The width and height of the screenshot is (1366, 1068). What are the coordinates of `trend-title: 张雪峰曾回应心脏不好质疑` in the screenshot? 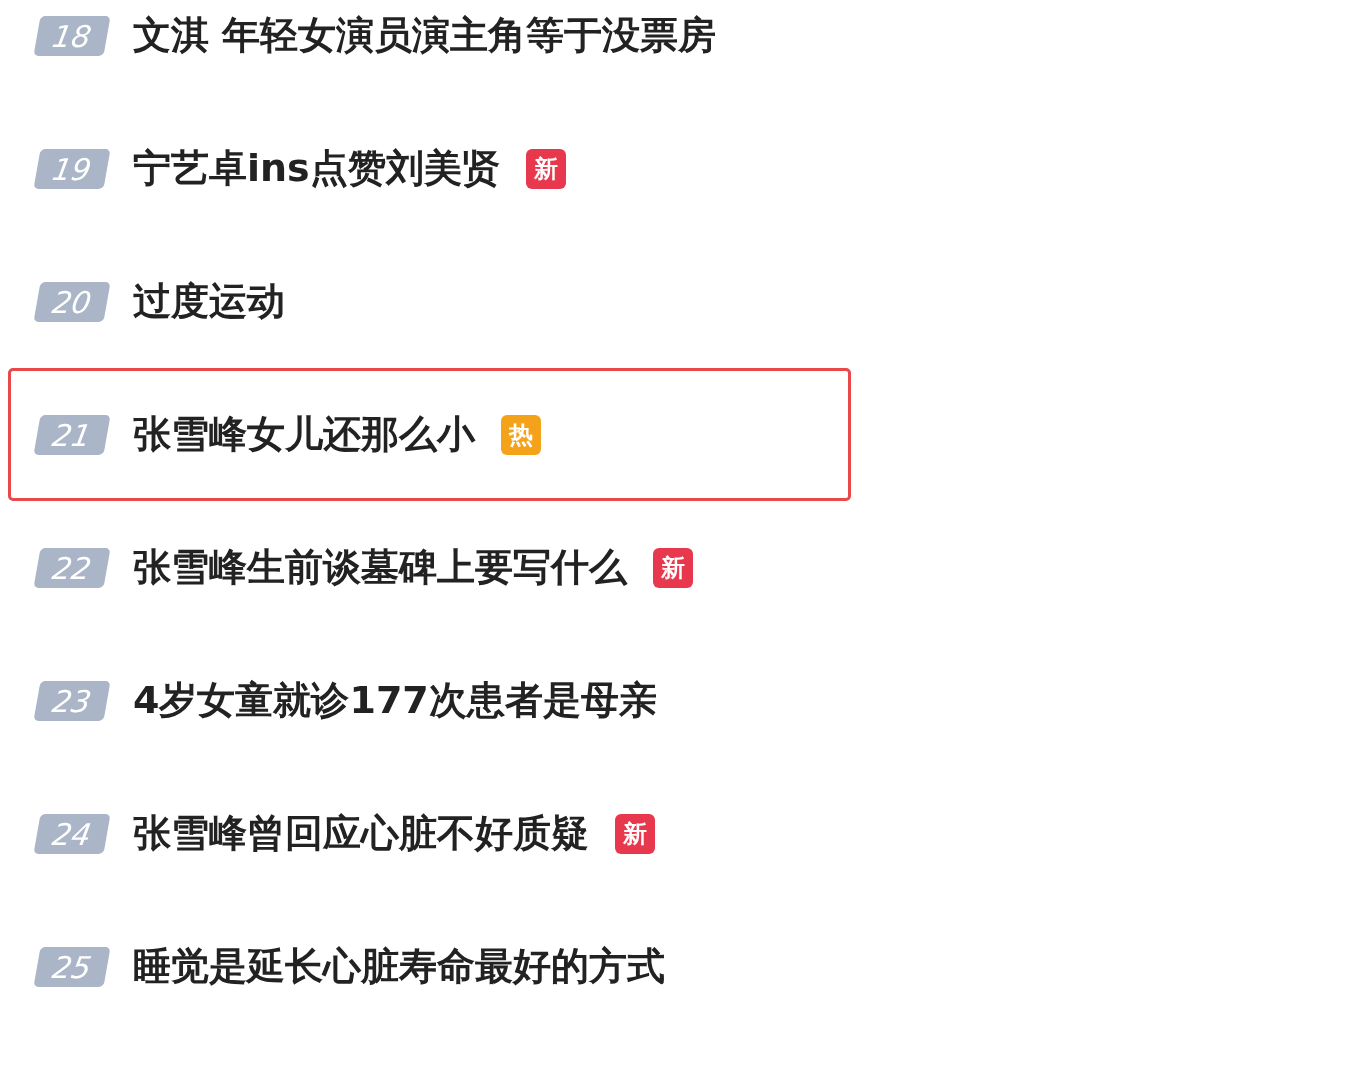 It's located at (361, 833).